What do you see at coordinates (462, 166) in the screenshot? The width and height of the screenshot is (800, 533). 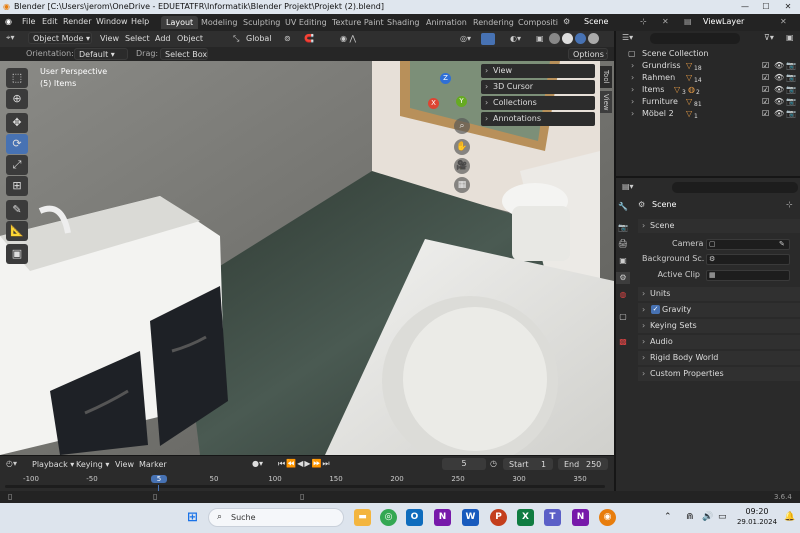 I see `camera-view-icon: 🎥` at bounding box center [462, 166].